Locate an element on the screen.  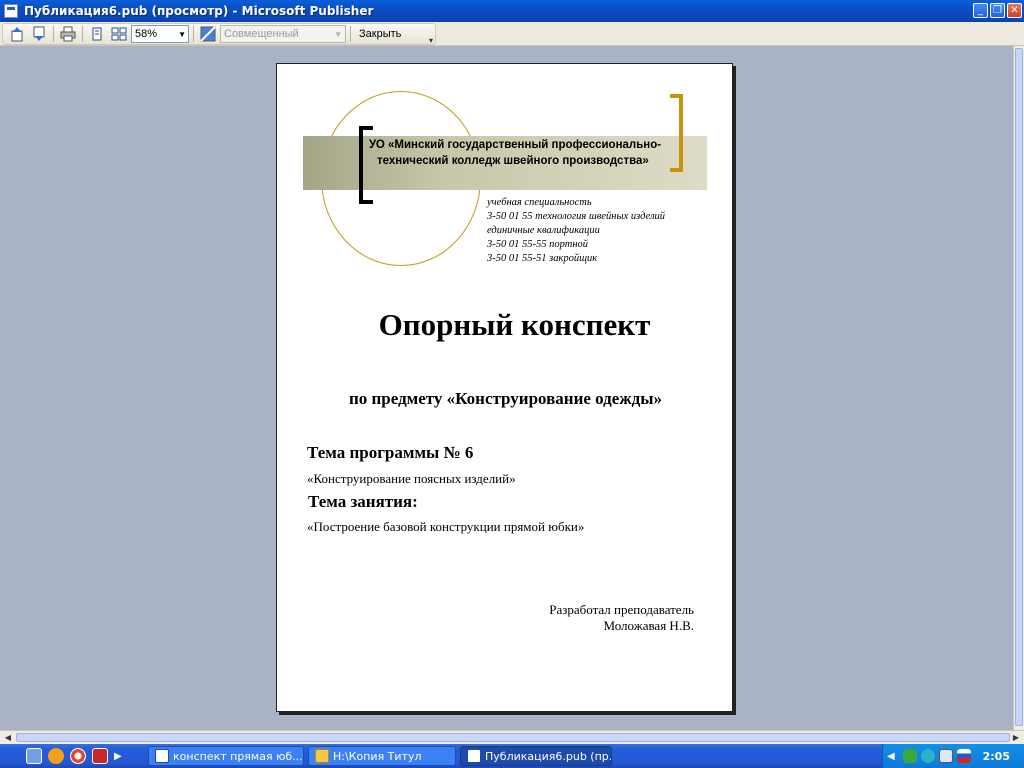
window-controls: _ ❐ ✕ is located at coordinates (997, 10).